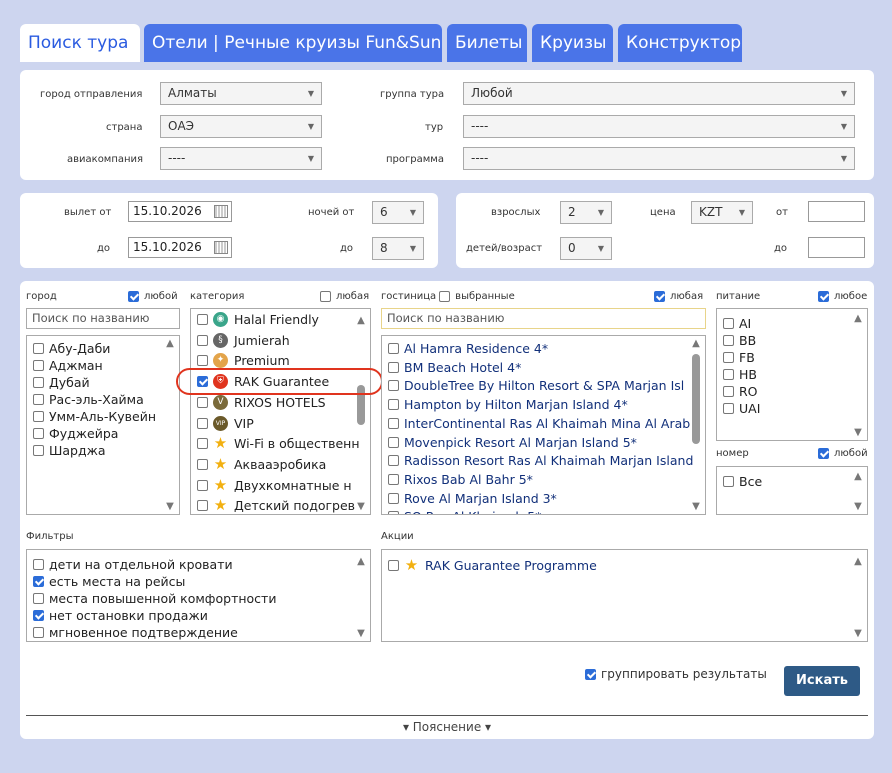  Describe the element at coordinates (243, 360) in the screenshot. I see `category-item: ✦ Premium` at that location.